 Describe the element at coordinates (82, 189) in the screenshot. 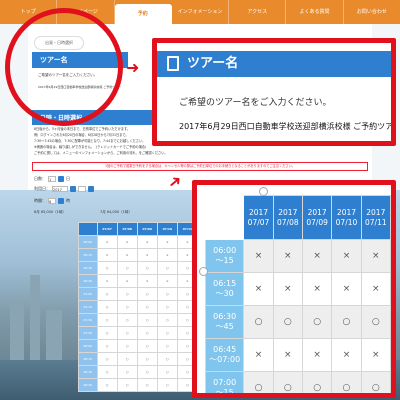

I see `month-select` at that location.